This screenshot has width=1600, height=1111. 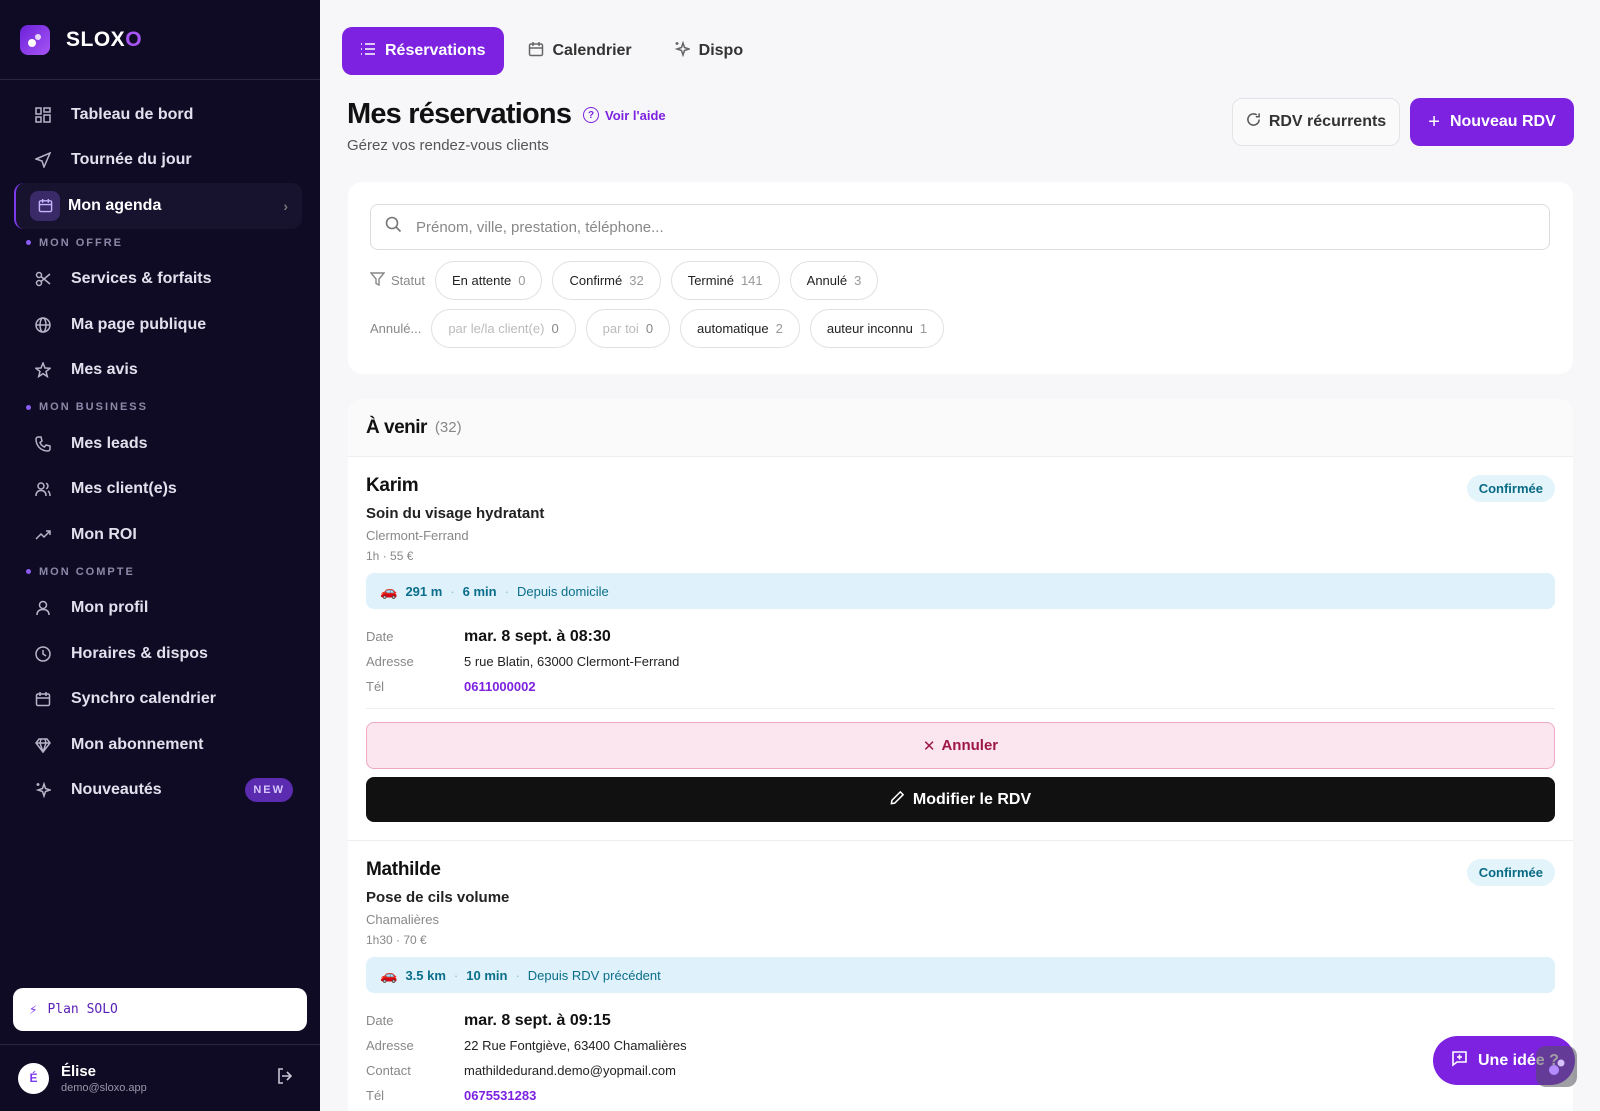 I want to click on cancel-appointment-button: ✕ Annuler, so click(x=960, y=745).